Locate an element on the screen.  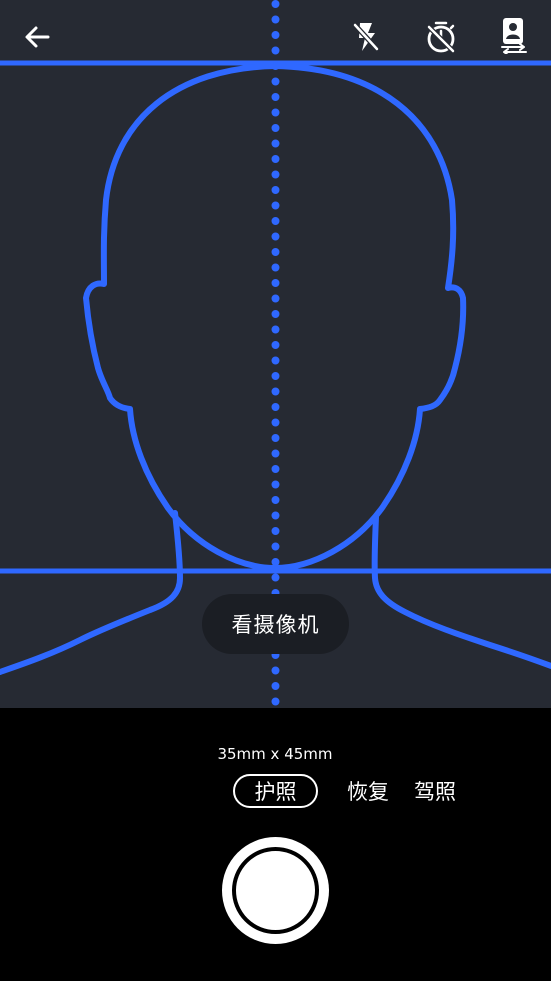
right-shoulder-outline is located at coordinates (461, 591).